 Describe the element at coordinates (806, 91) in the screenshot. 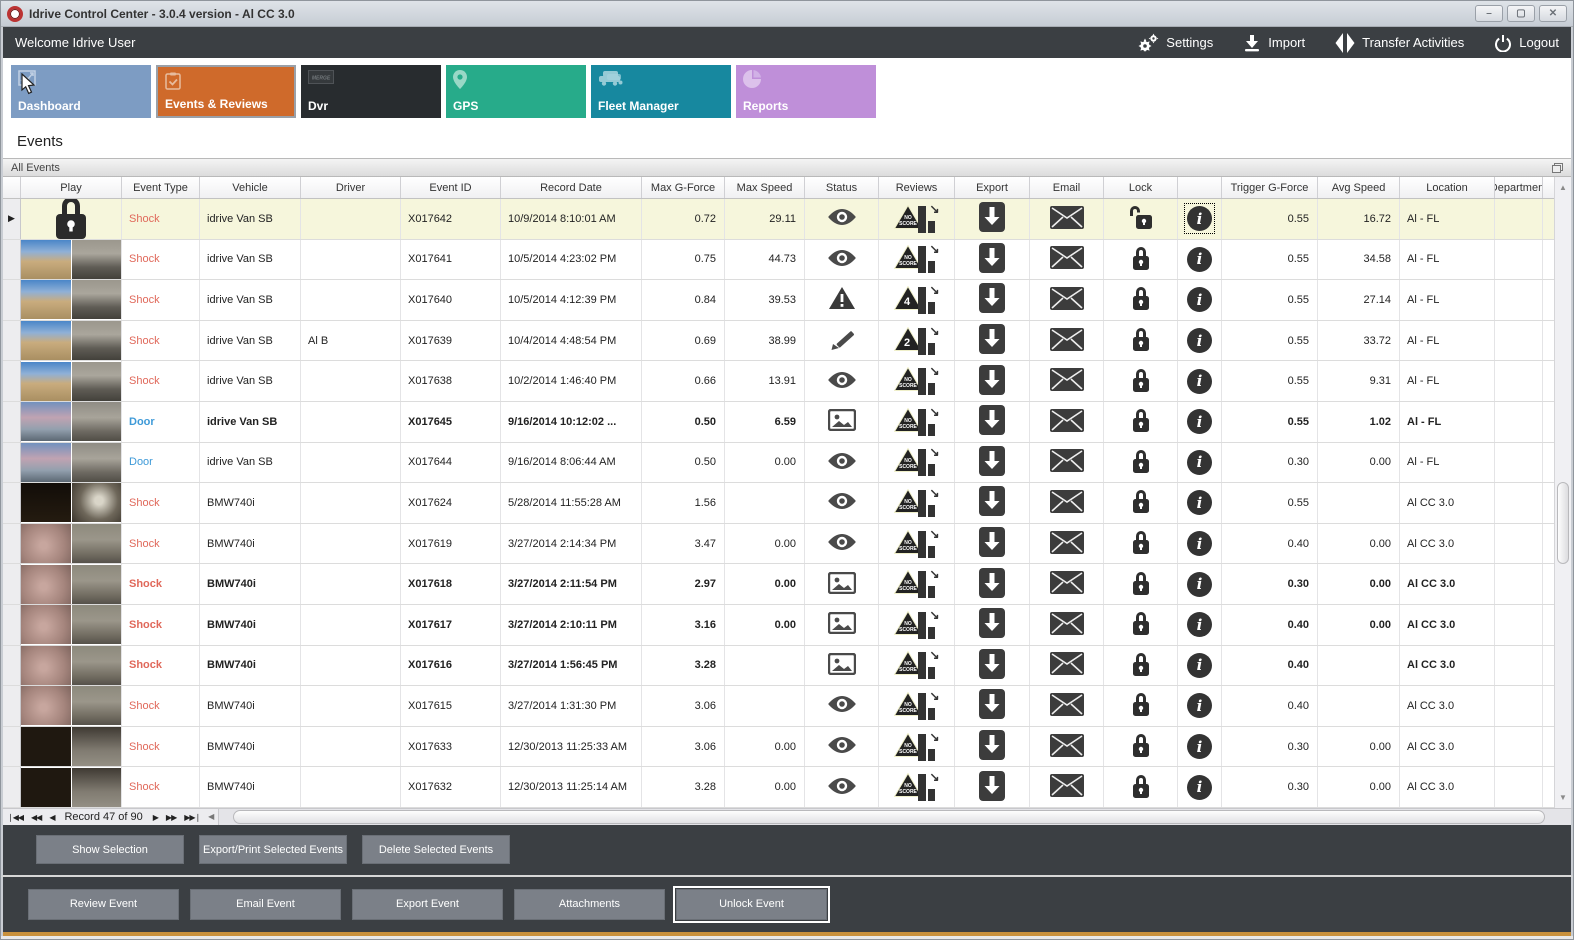

I see `tab-reports: Reports` at that location.